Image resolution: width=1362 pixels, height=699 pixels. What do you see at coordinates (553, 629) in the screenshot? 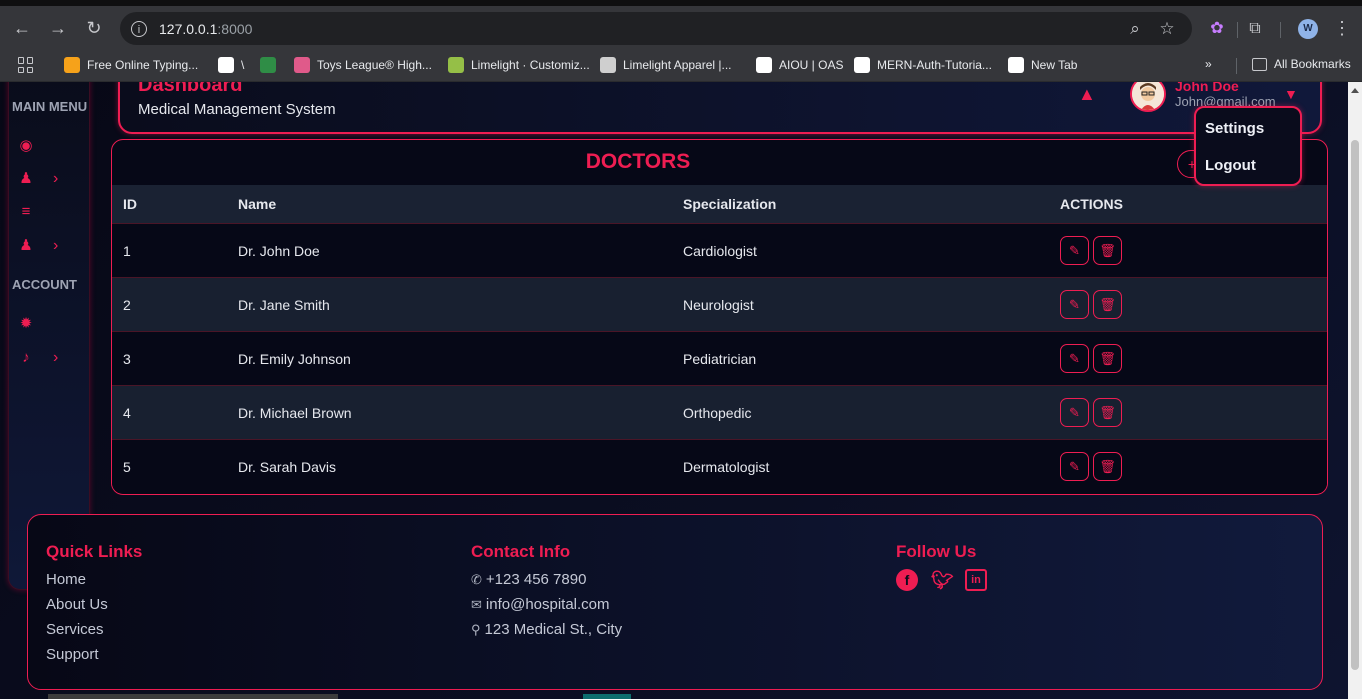
I see `contact-address-text: 123 Medical St., City` at bounding box center [553, 629].